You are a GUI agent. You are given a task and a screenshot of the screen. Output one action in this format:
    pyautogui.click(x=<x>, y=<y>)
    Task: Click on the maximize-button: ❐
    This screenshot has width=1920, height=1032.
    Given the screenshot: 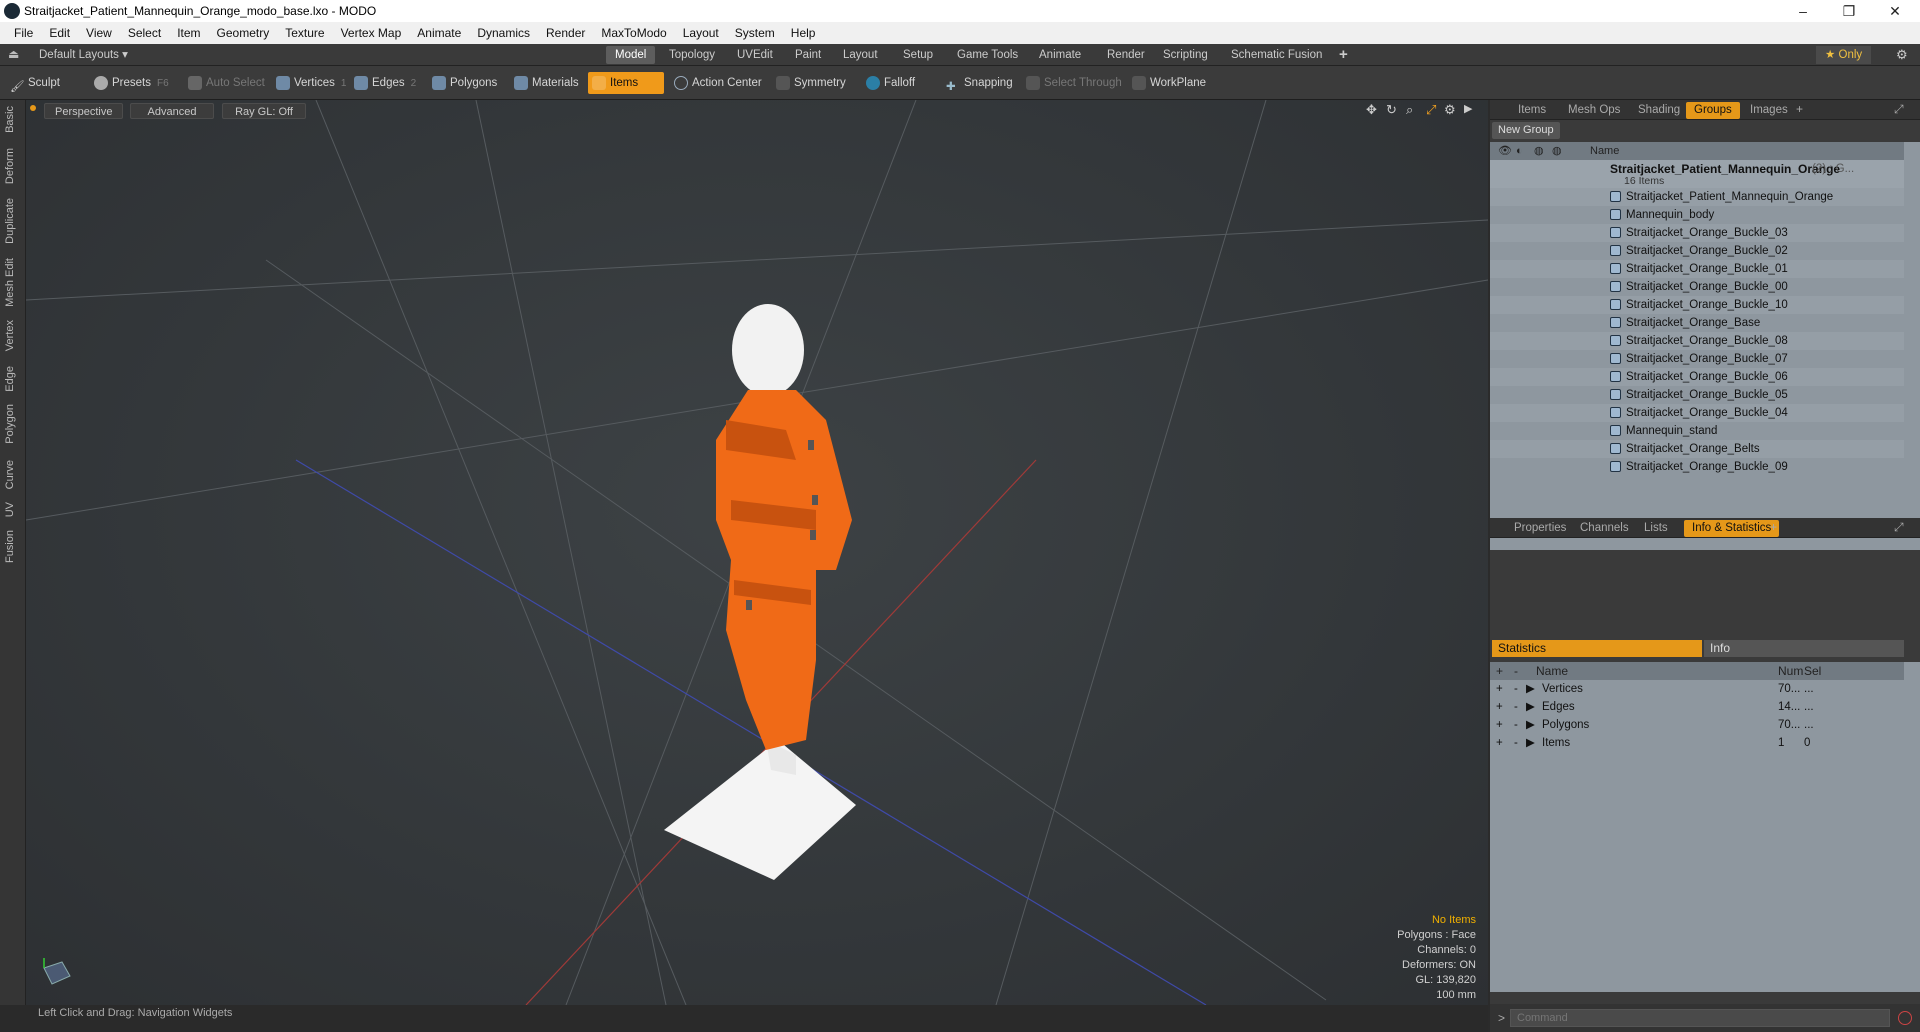 What is the action you would take?
    pyautogui.click(x=1849, y=11)
    